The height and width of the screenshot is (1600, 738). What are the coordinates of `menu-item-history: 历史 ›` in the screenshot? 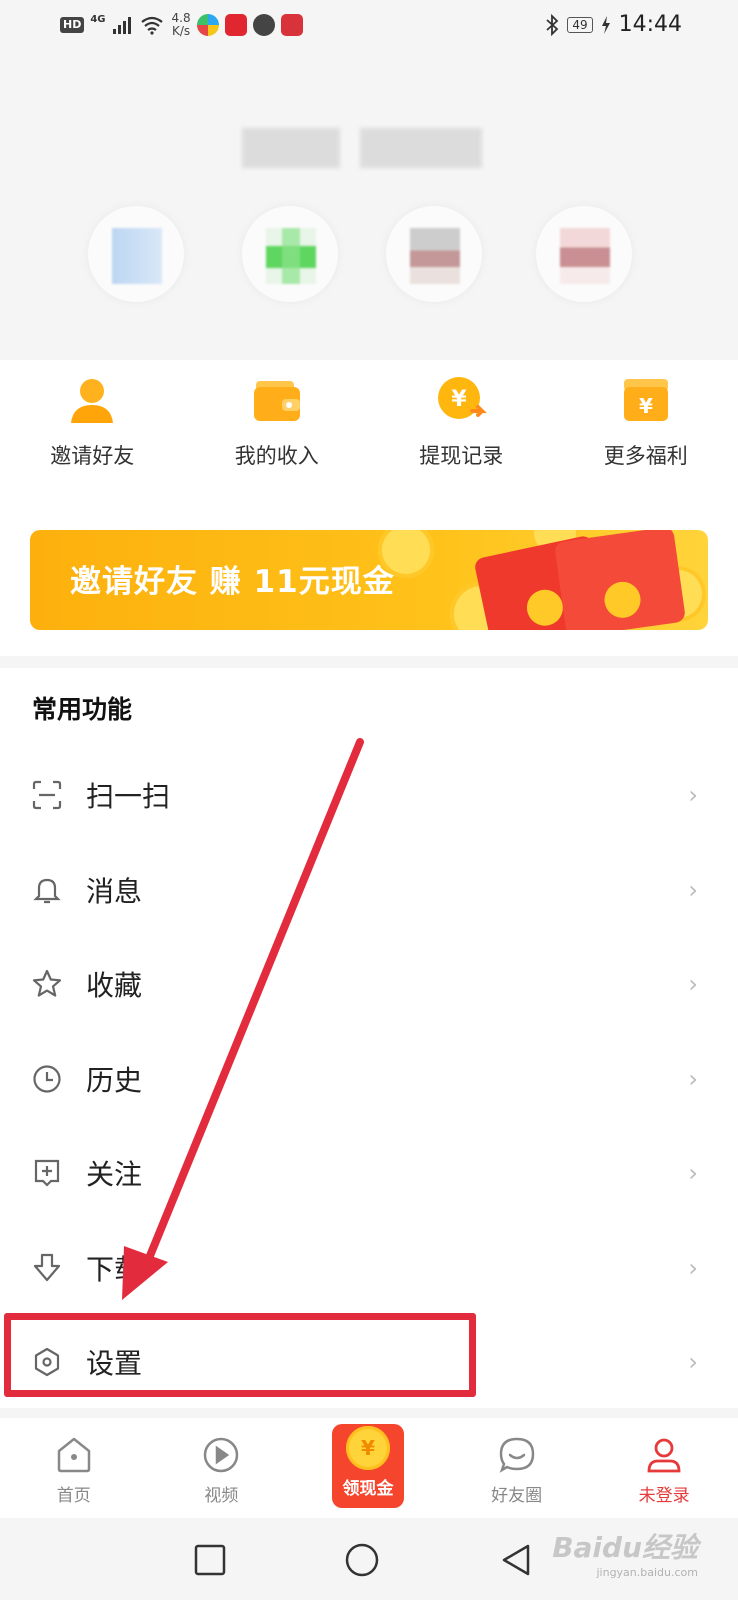 It's located at (369, 1079).